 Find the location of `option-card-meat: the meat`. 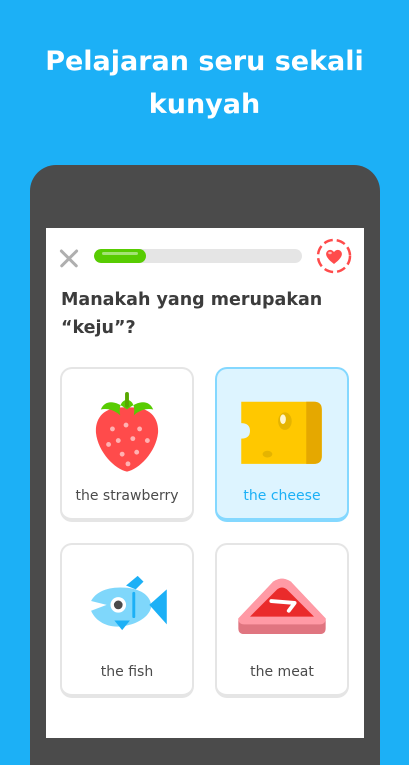

option-card-meat: the meat is located at coordinates (282, 620).